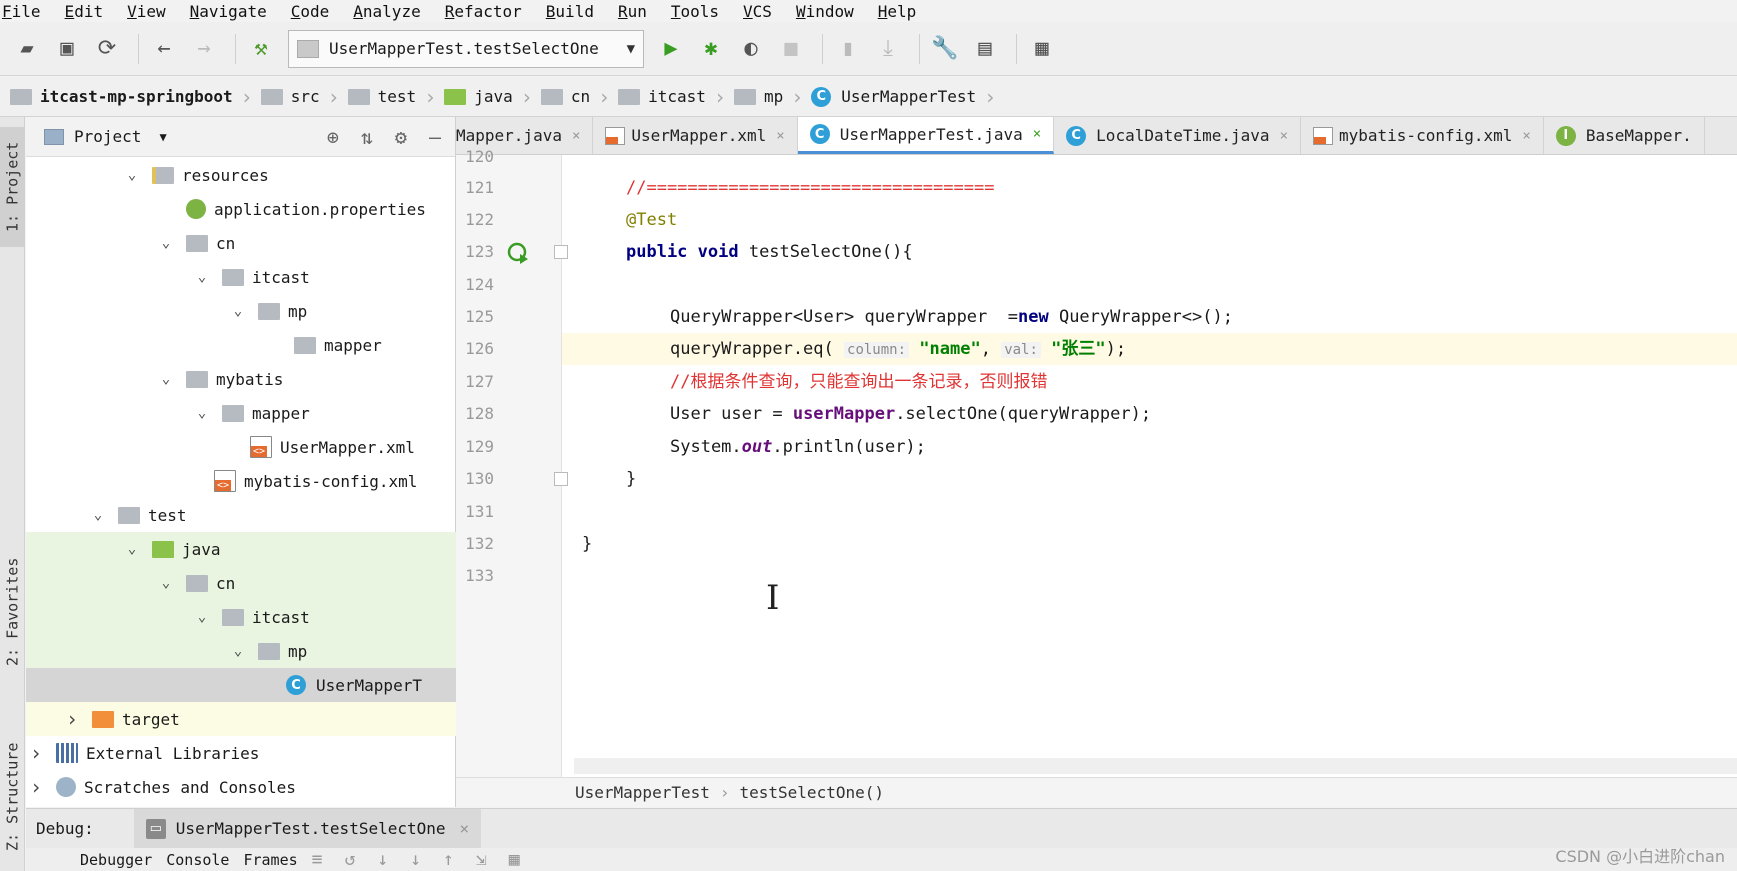  Describe the element at coordinates (435, 137) in the screenshot. I see `hide-panel-icon: —` at that location.